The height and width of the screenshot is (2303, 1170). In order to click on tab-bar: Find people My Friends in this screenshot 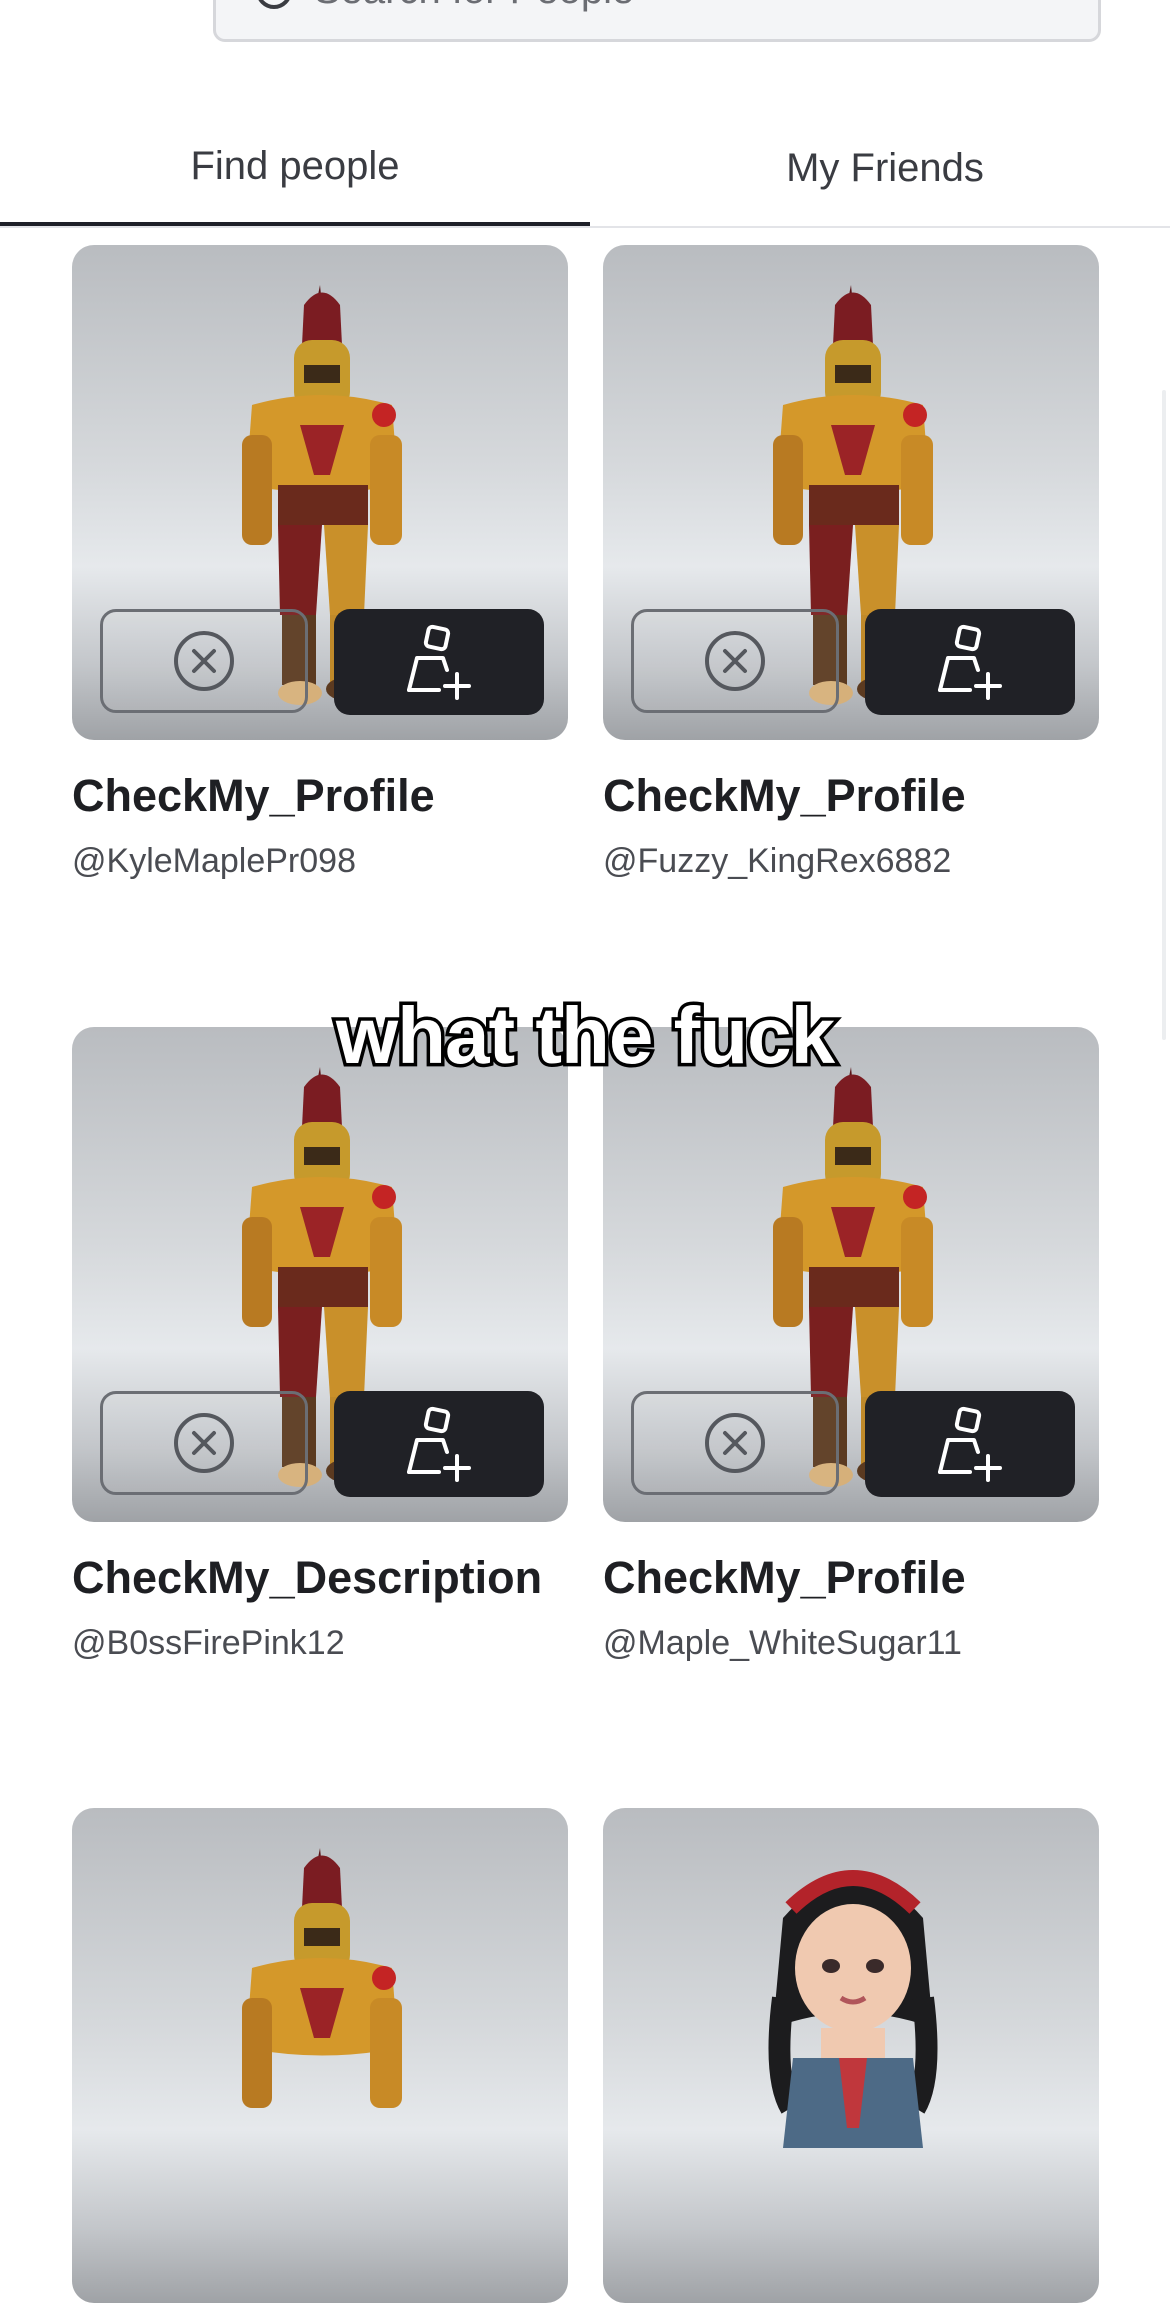, I will do `click(585, 169)`.